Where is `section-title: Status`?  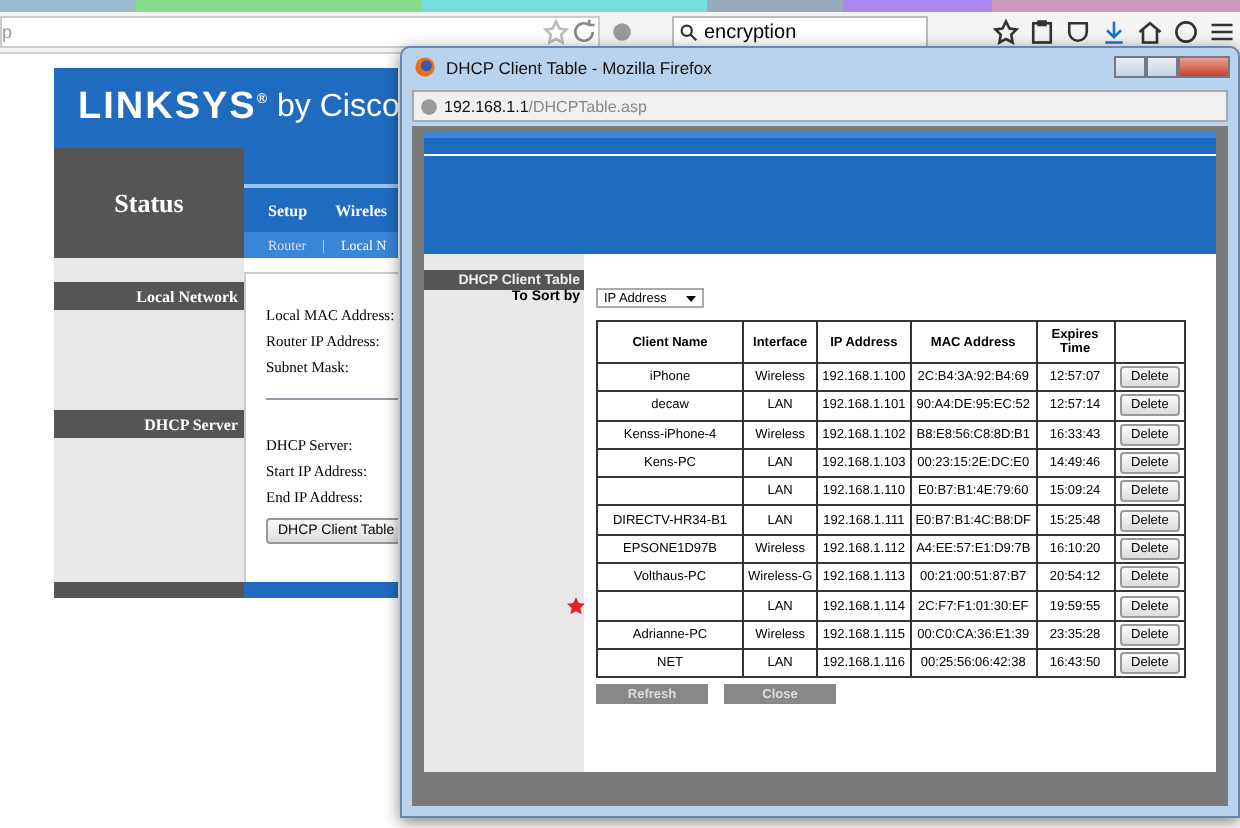 section-title: Status is located at coordinates (149, 203).